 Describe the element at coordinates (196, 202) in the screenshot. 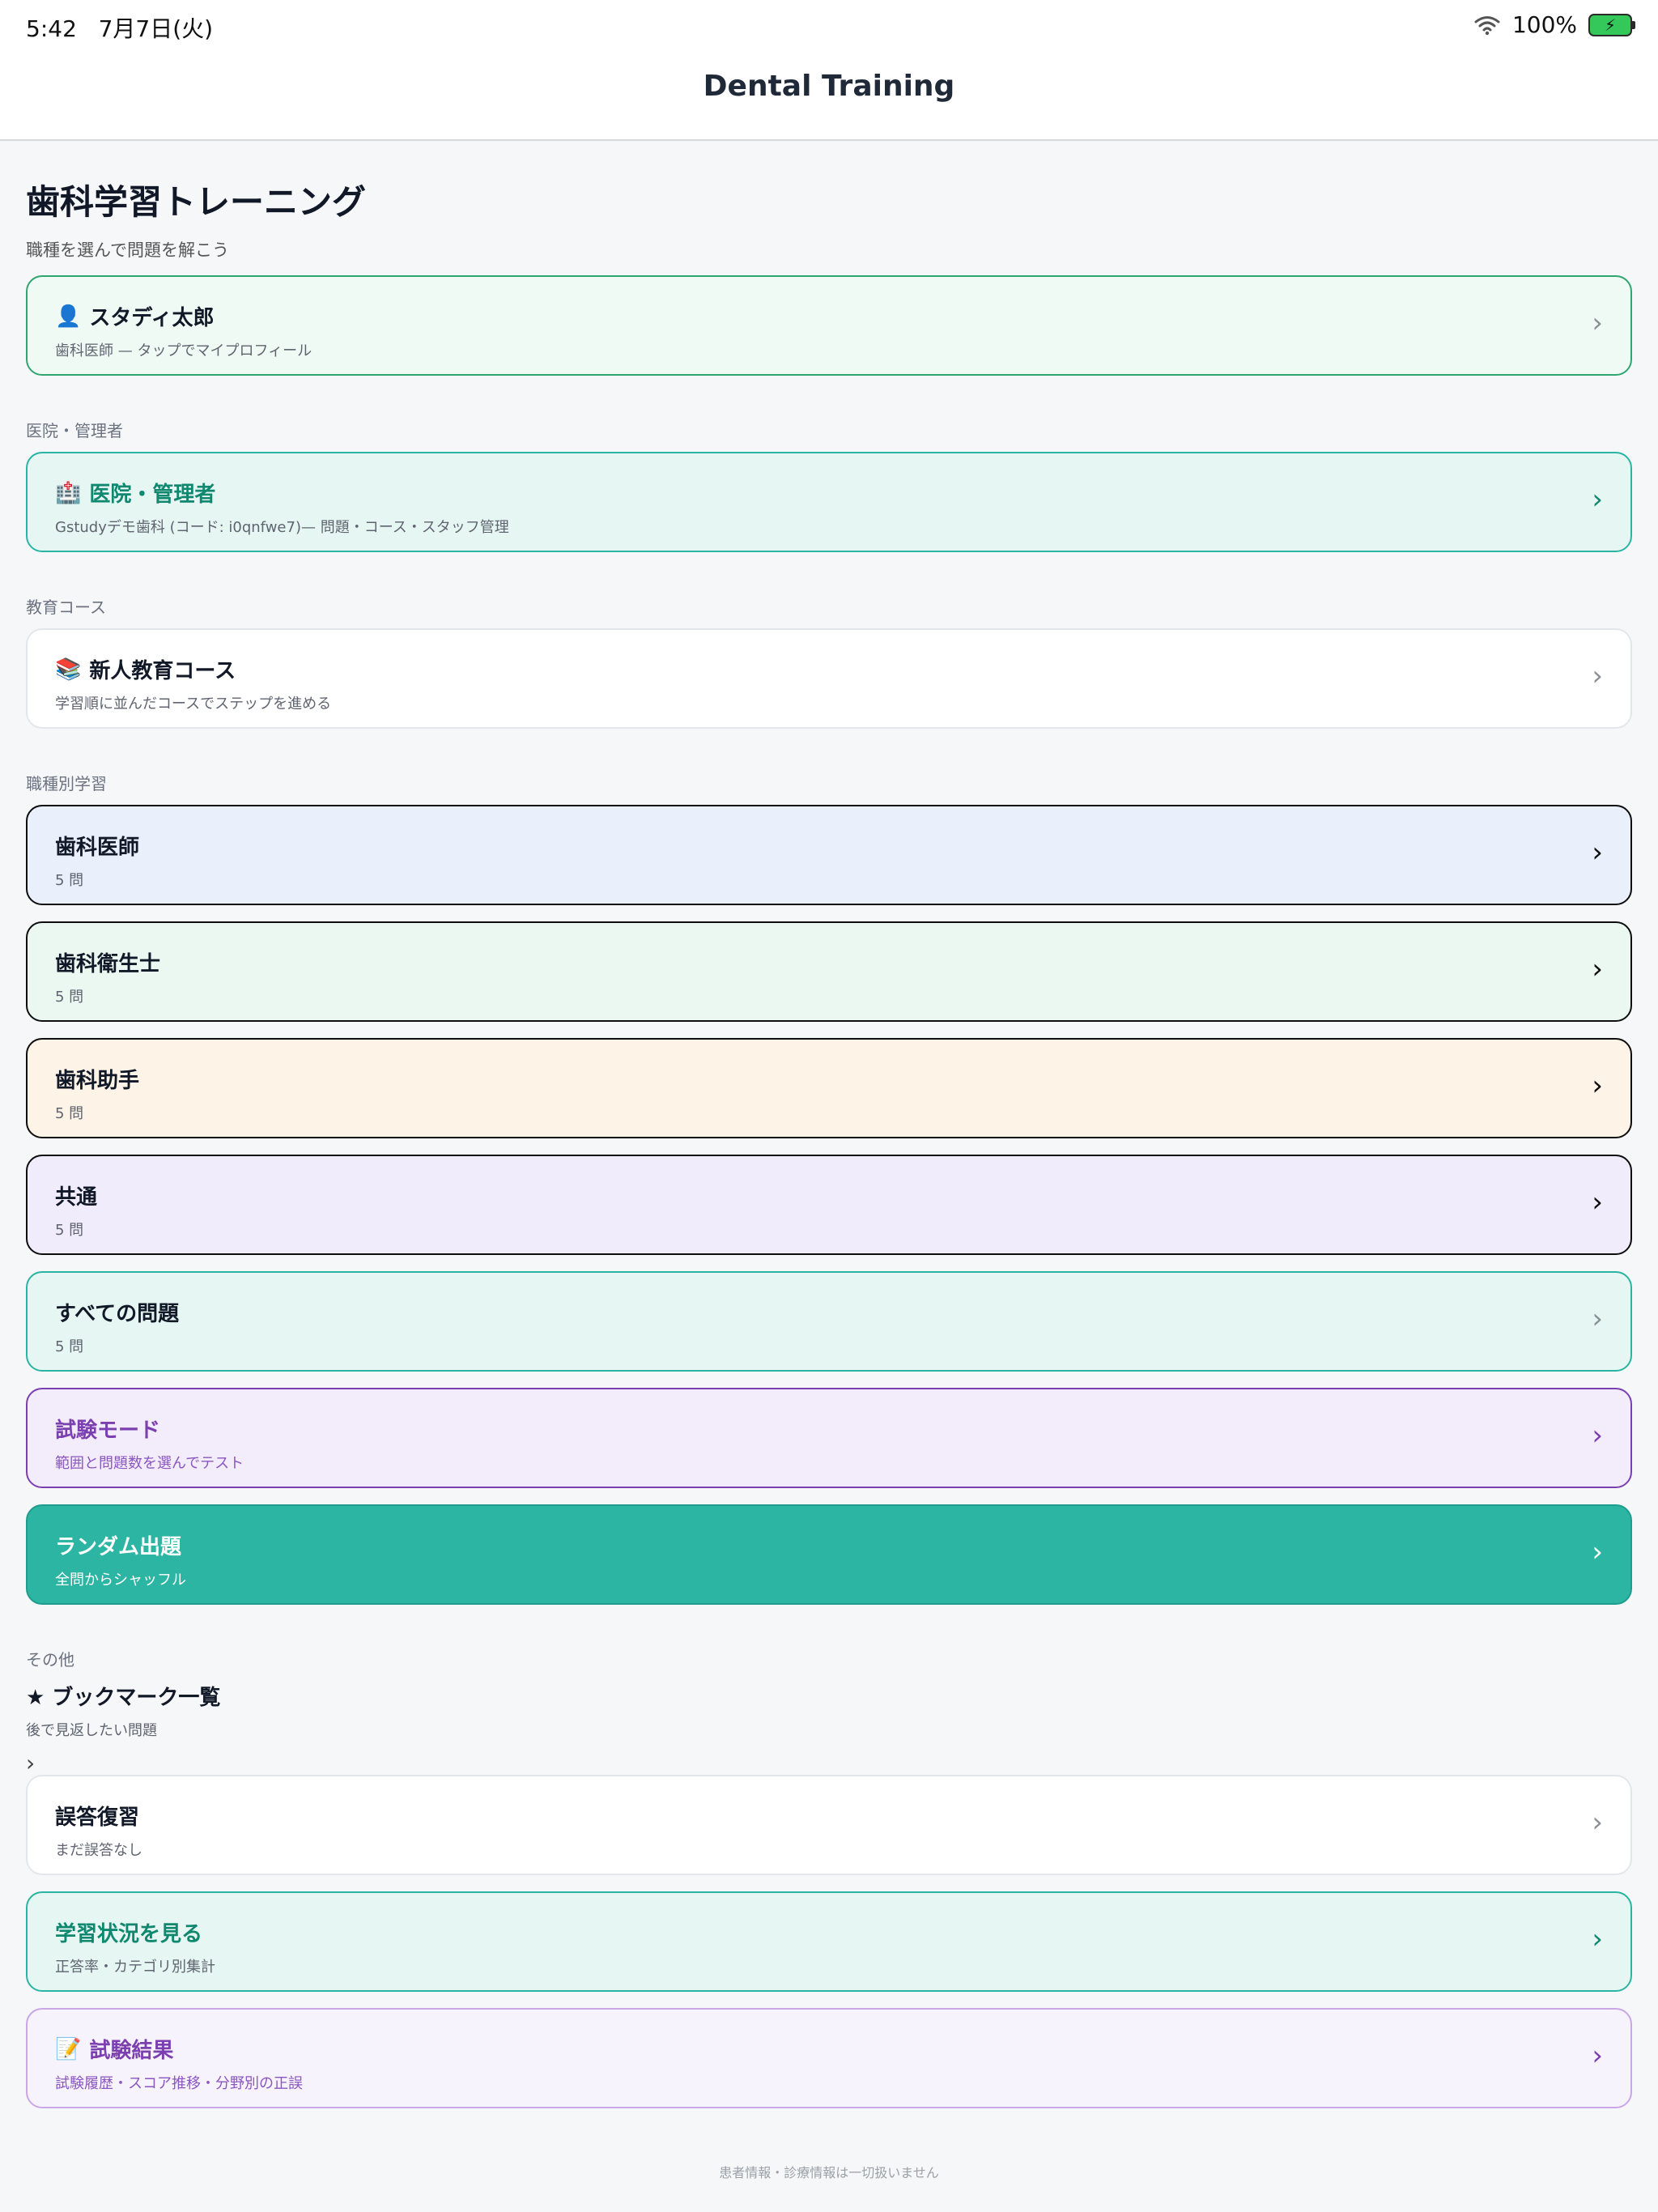

I see `page-title: 歯科学習トレーニング` at that location.